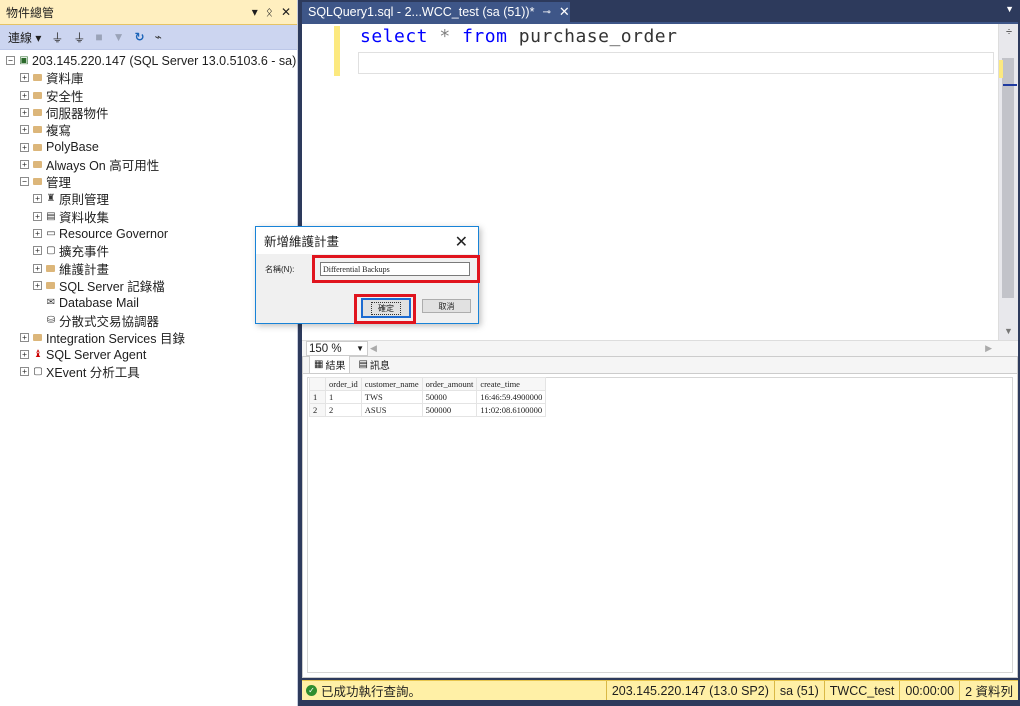 The height and width of the screenshot is (706, 1020). What do you see at coordinates (396, 269) in the screenshot?
I see `name-field-highlight-box` at bounding box center [396, 269].